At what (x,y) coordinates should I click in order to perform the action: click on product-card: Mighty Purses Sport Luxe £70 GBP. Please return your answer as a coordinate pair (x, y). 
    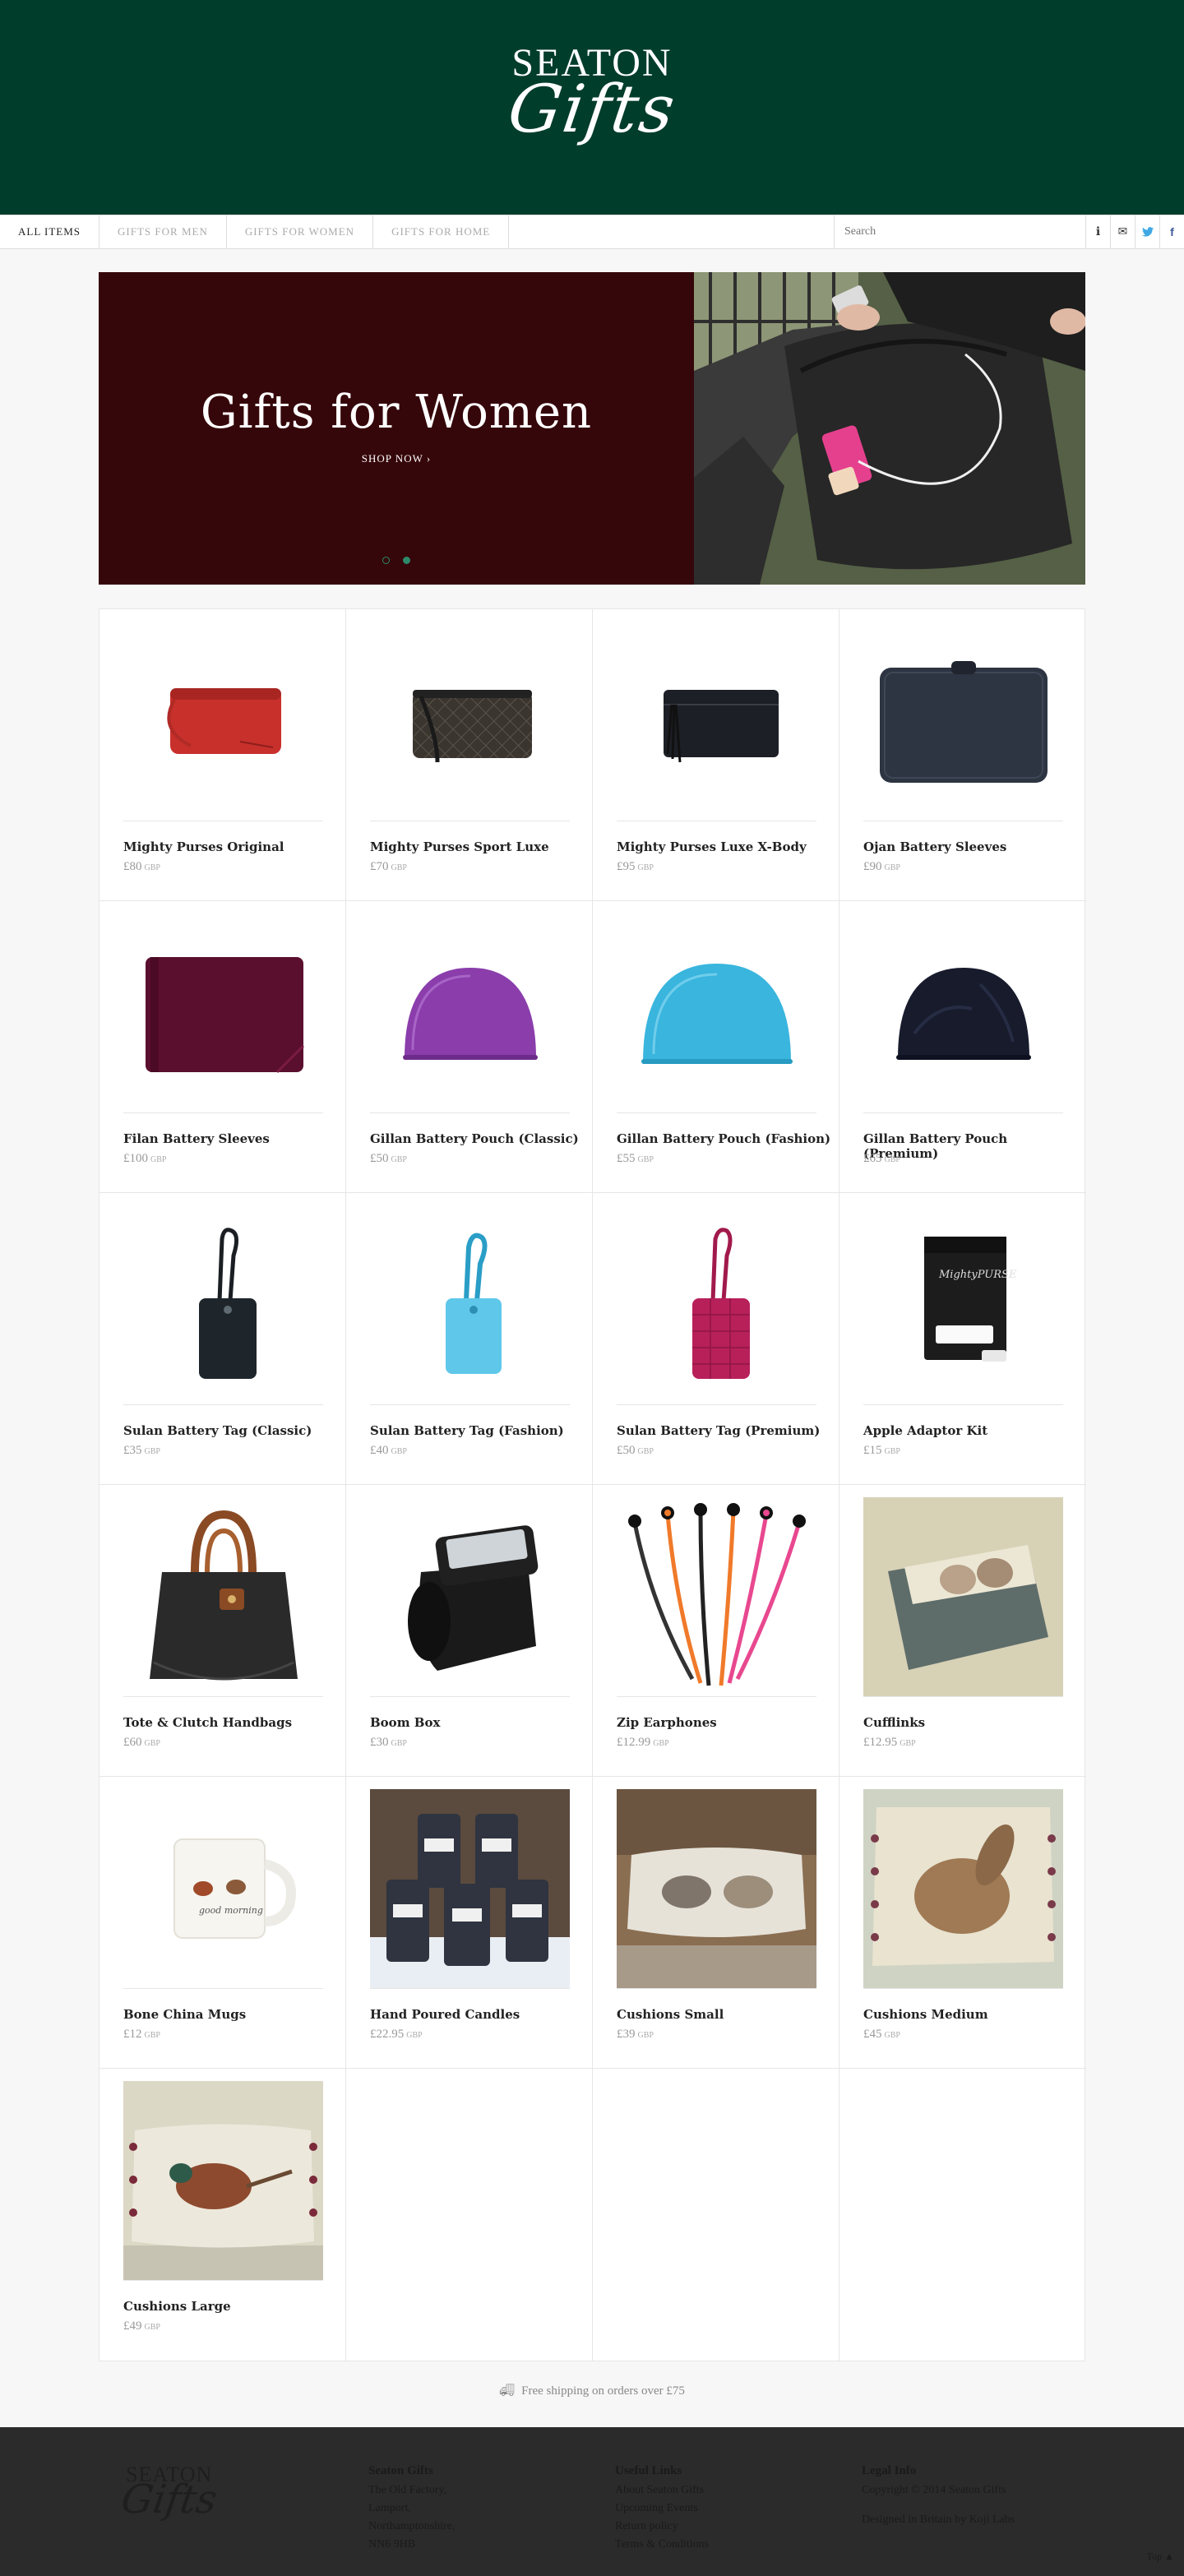
    Looking at the image, I should click on (469, 755).